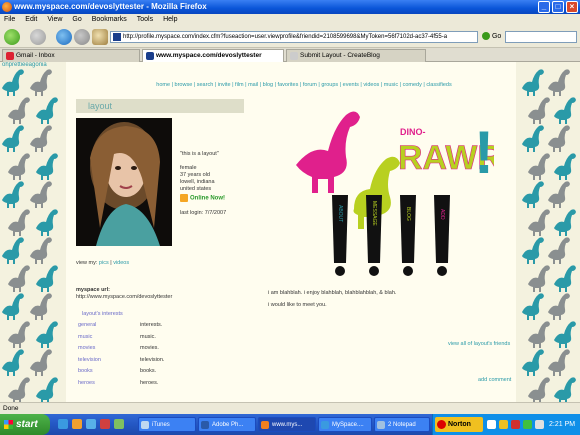  I want to click on stop-icon, so click(82, 37).